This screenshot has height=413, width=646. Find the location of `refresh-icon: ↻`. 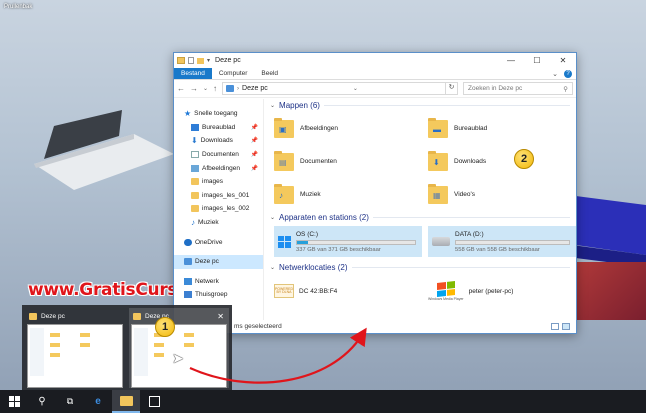

refresh-icon: ↻ is located at coordinates (451, 88).